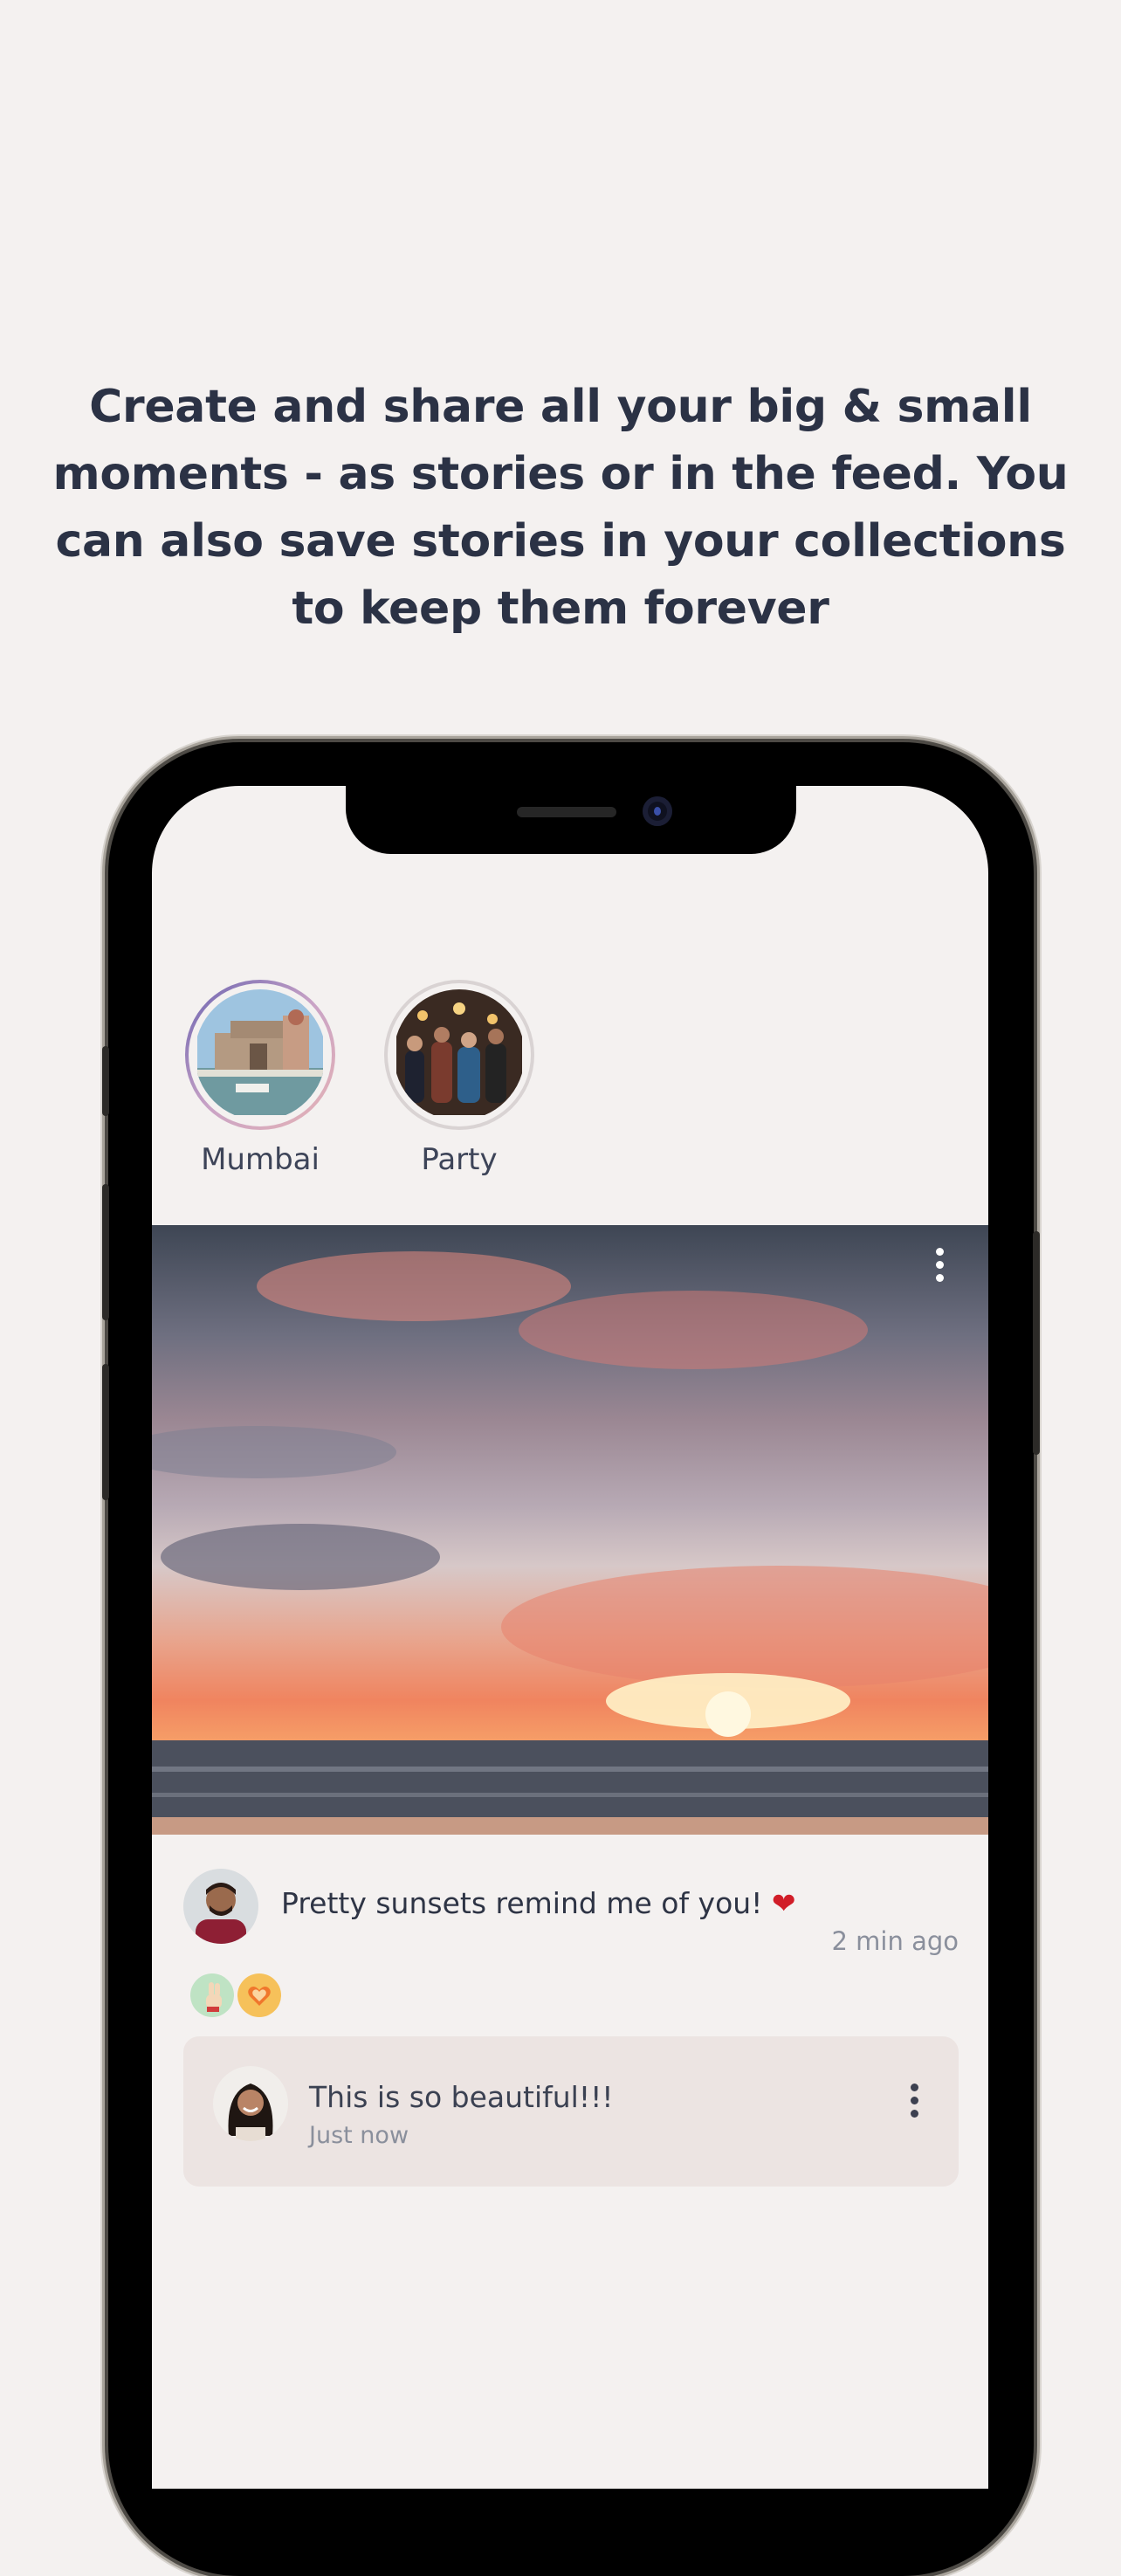 This screenshot has height=2576, width=1121. Describe the element at coordinates (571, 820) in the screenshot. I see `notch` at that location.